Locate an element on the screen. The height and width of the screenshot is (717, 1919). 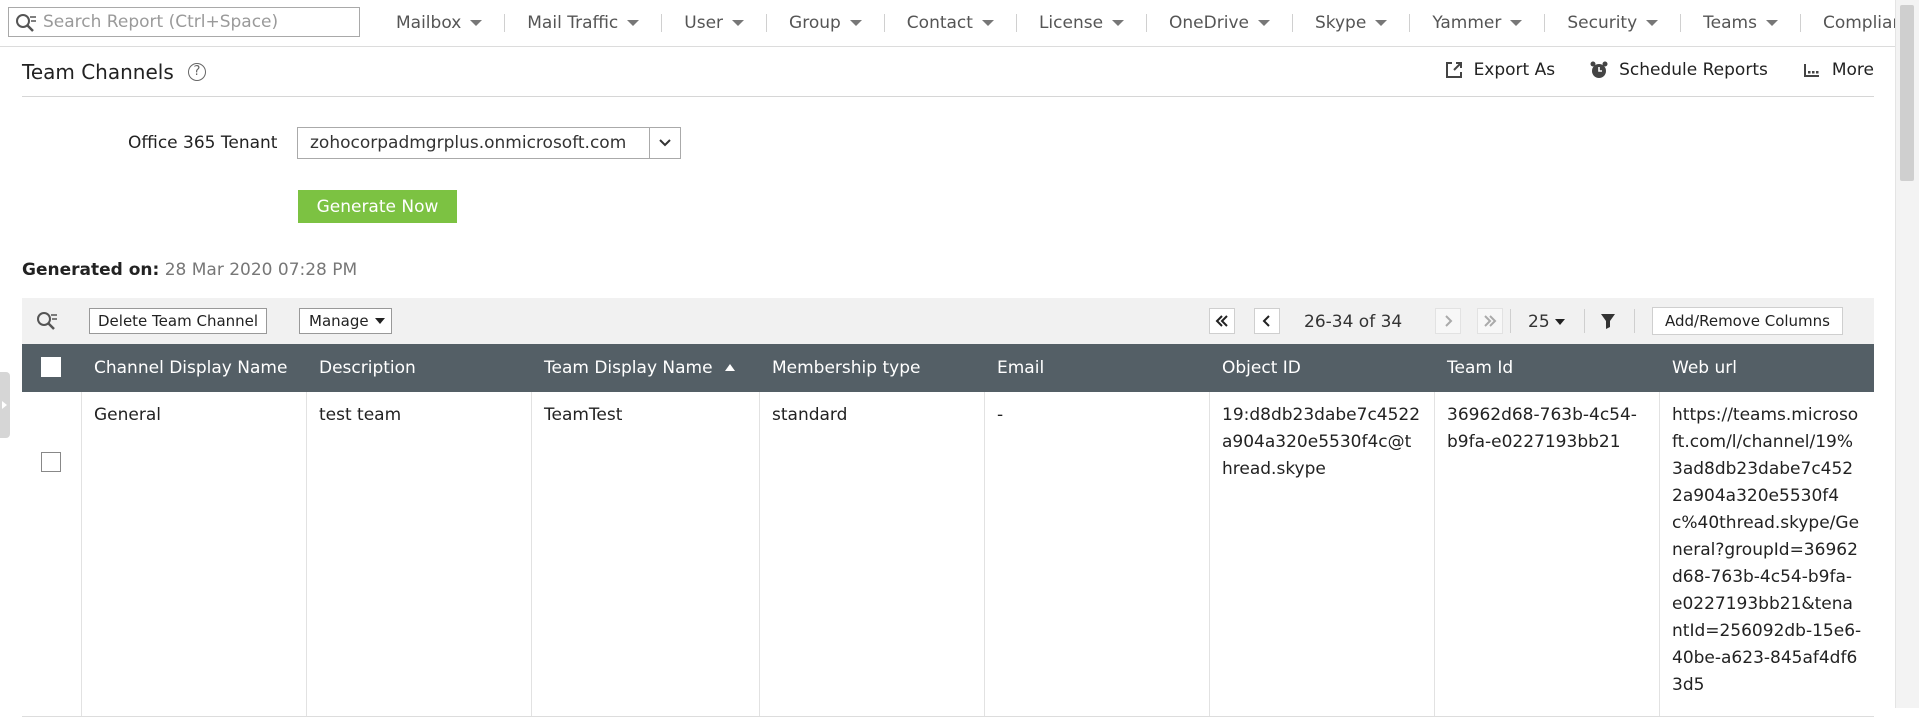
column-header-team-id: Team Id is located at coordinates (1547, 368).